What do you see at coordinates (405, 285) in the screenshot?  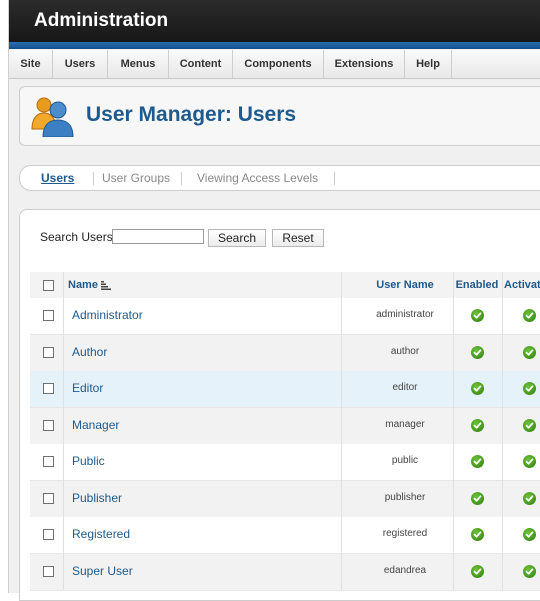 I see `column-username-header: User Name` at bounding box center [405, 285].